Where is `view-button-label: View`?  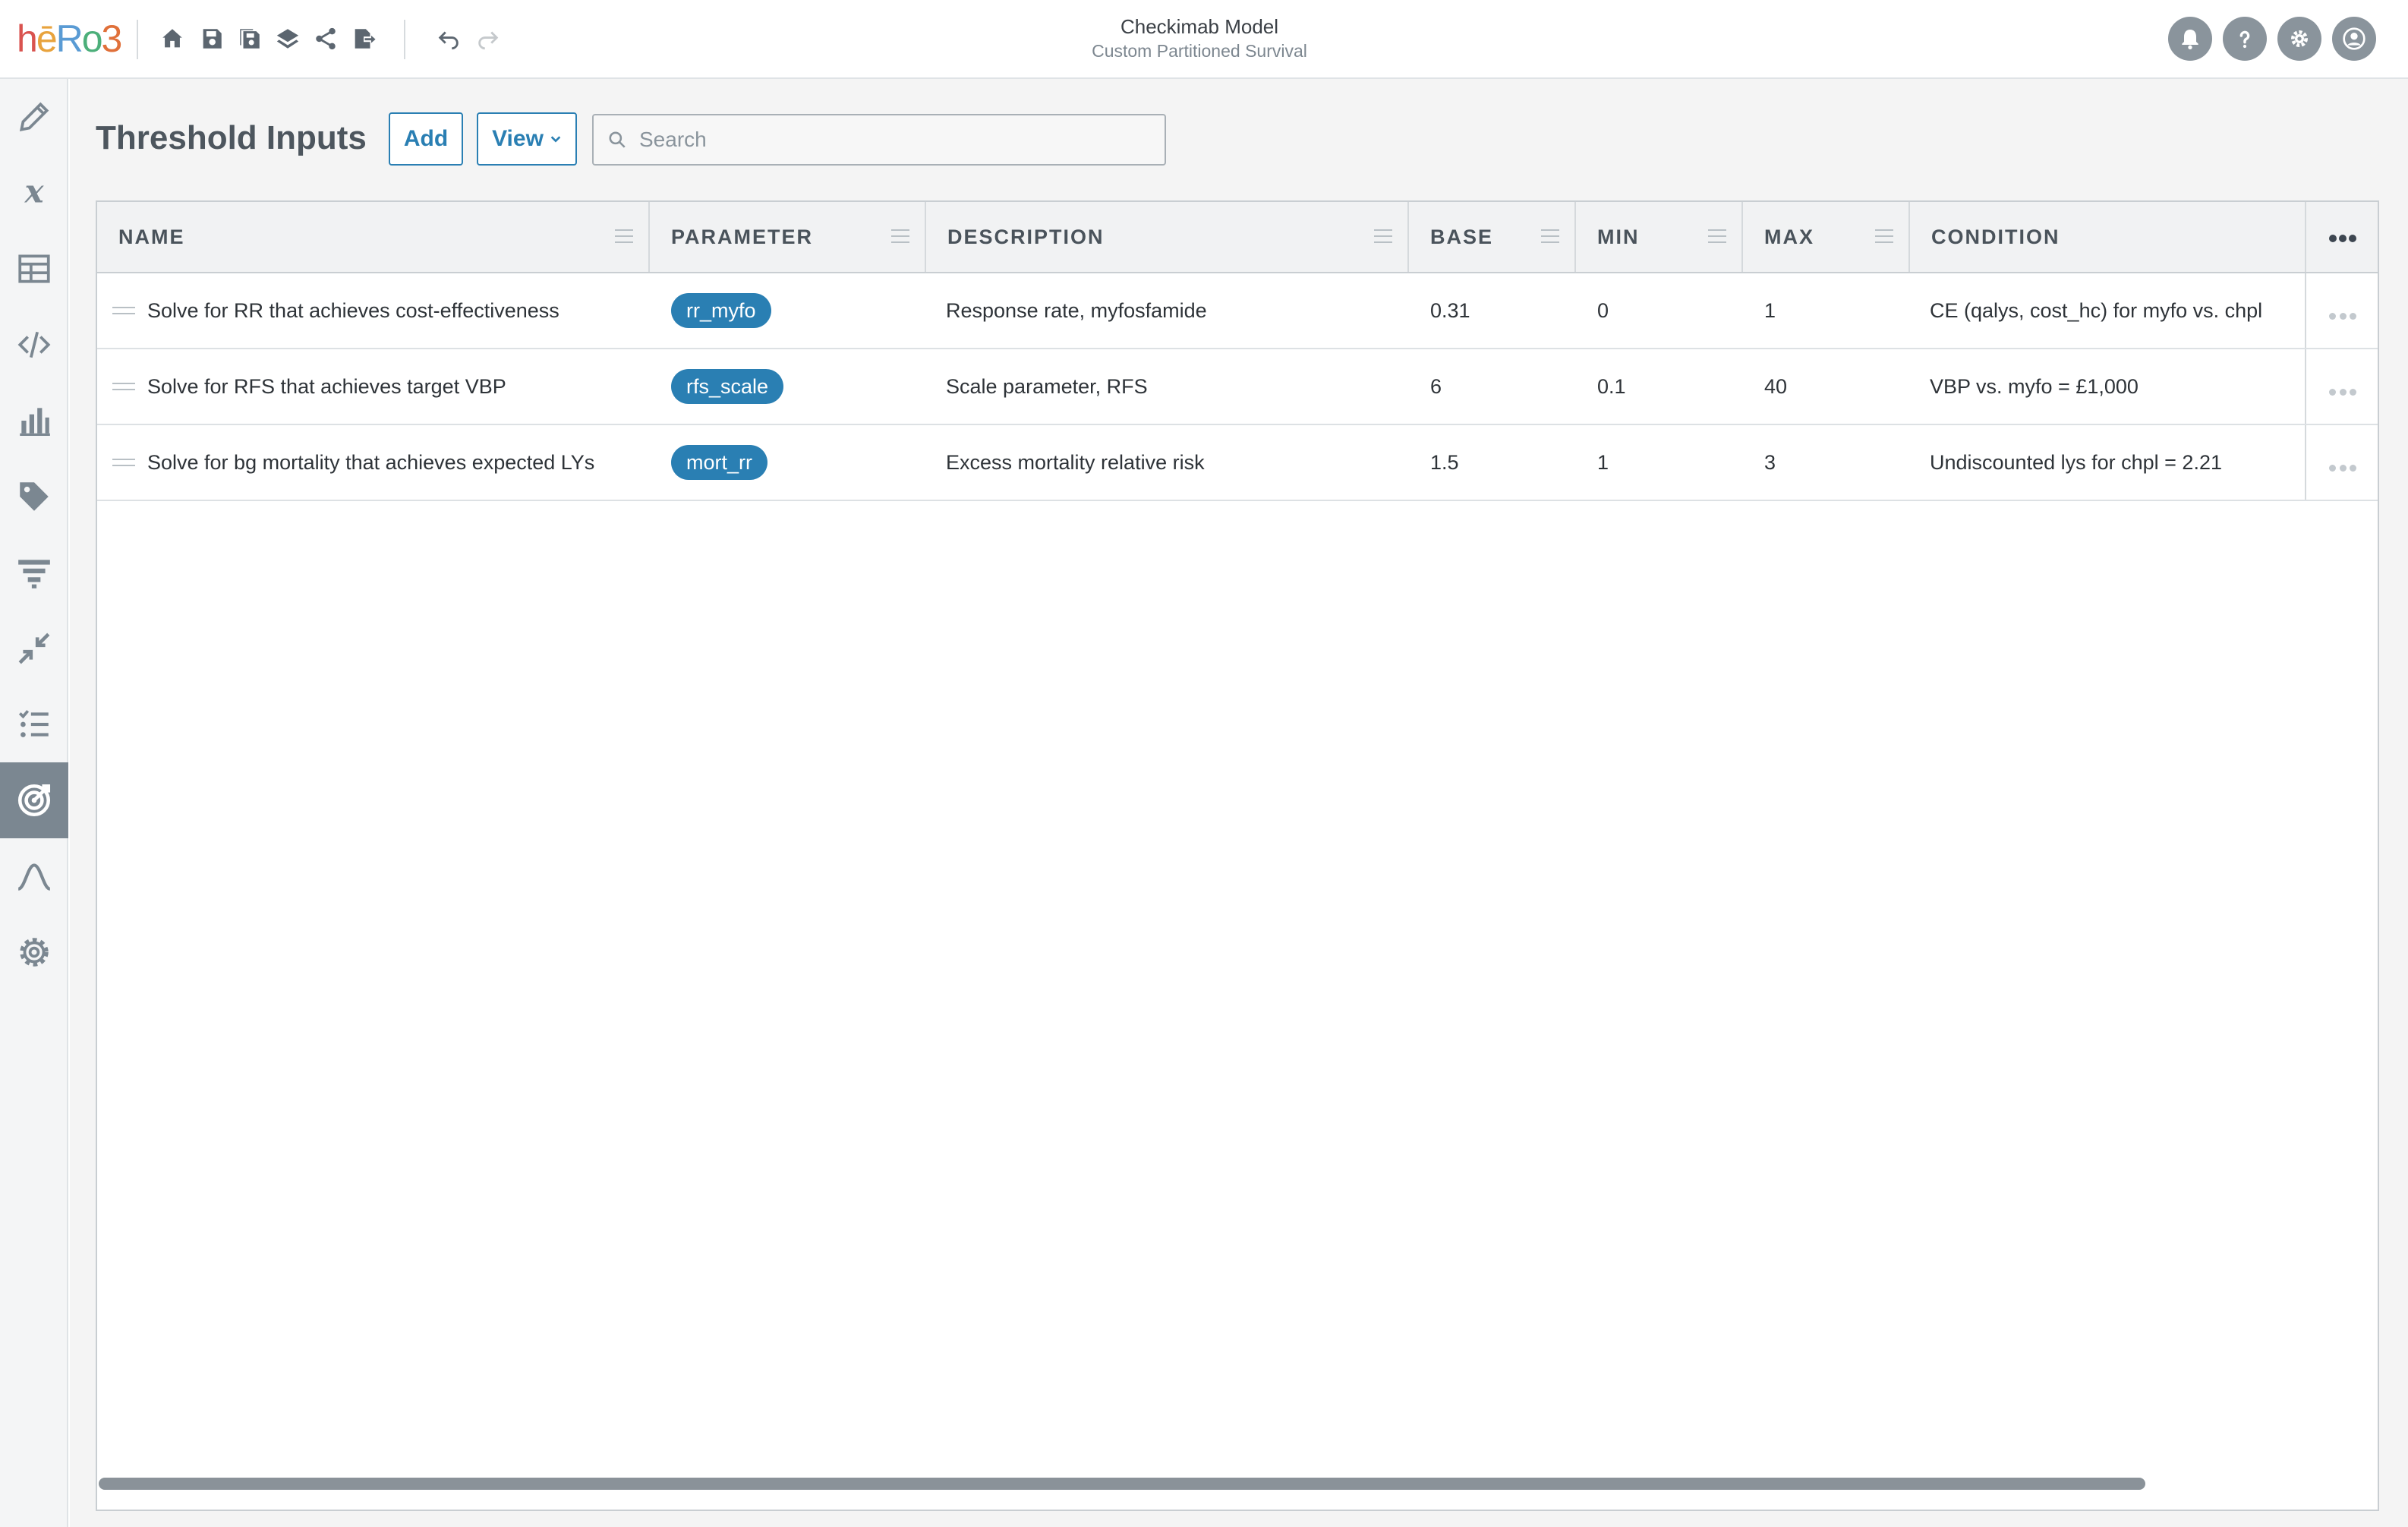
view-button-label: View is located at coordinates (518, 138).